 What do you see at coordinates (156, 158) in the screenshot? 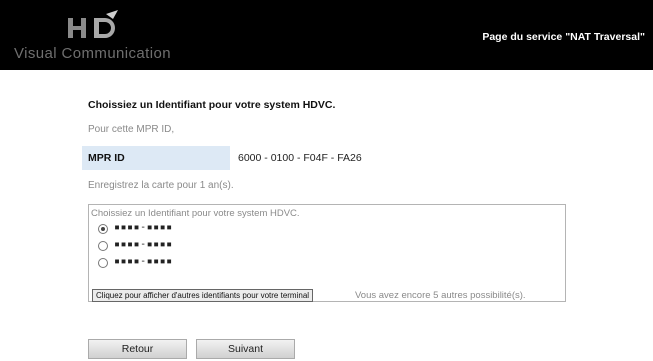
I see `mpr-id-label-cell: MPR ID` at bounding box center [156, 158].